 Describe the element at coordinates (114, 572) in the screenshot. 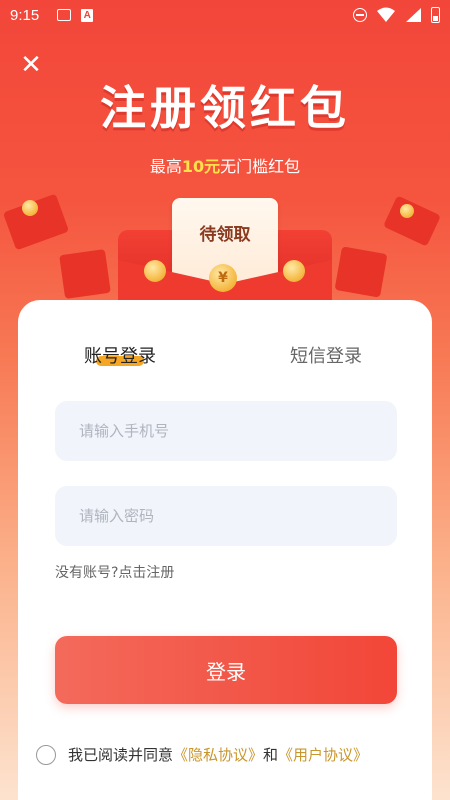

I see `register-link: 没有账号?点击注册` at that location.